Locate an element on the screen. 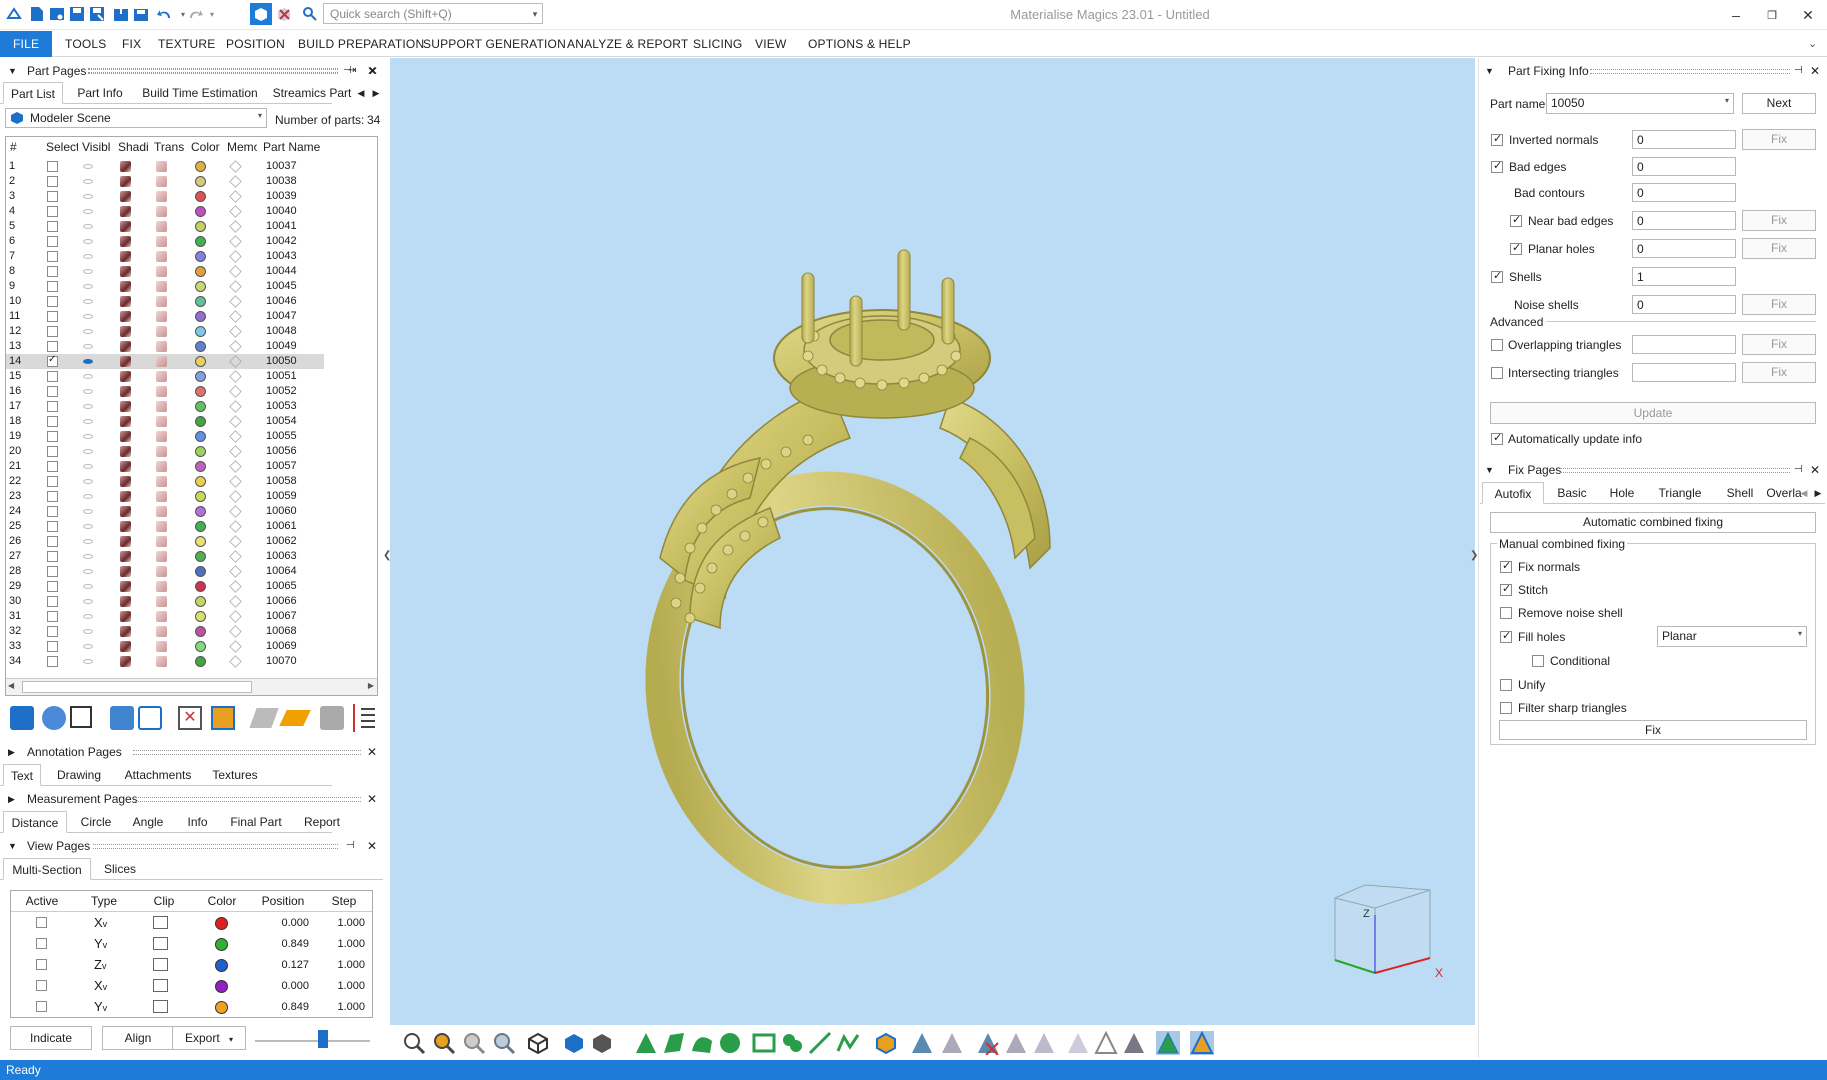 The width and height of the screenshot is (1827, 1080). label-icon is located at coordinates (264, 718).